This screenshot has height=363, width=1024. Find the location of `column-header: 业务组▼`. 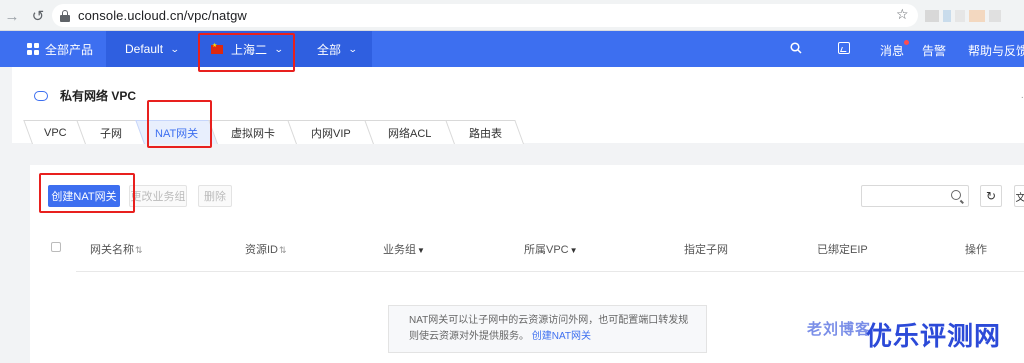

column-header: 业务组▼ is located at coordinates (404, 249).